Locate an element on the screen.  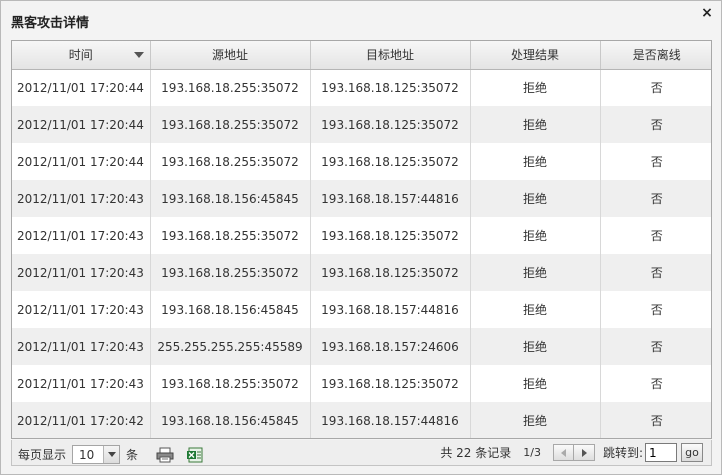
pager-left: 每页显示 10 条 is located at coordinates (111, 454).